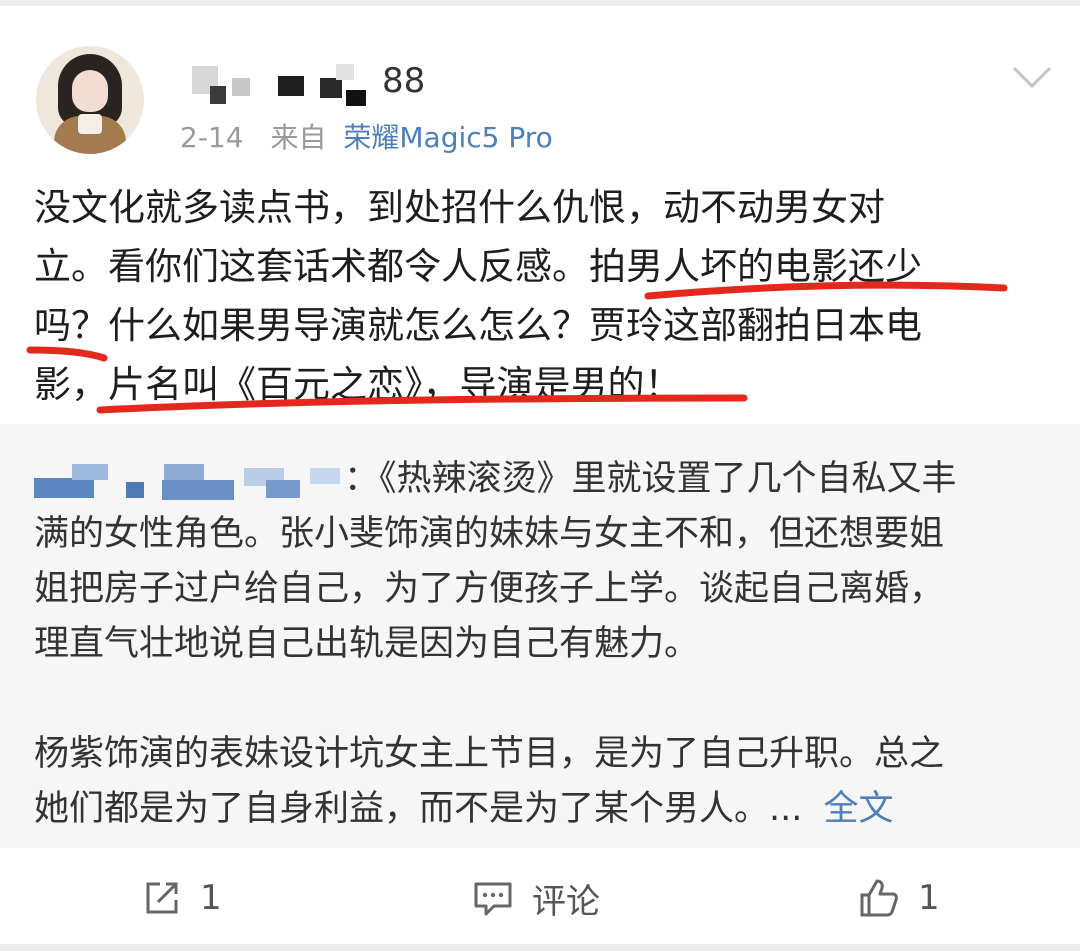  Describe the element at coordinates (929, 898) in the screenshot. I see `like-count: 1` at that location.